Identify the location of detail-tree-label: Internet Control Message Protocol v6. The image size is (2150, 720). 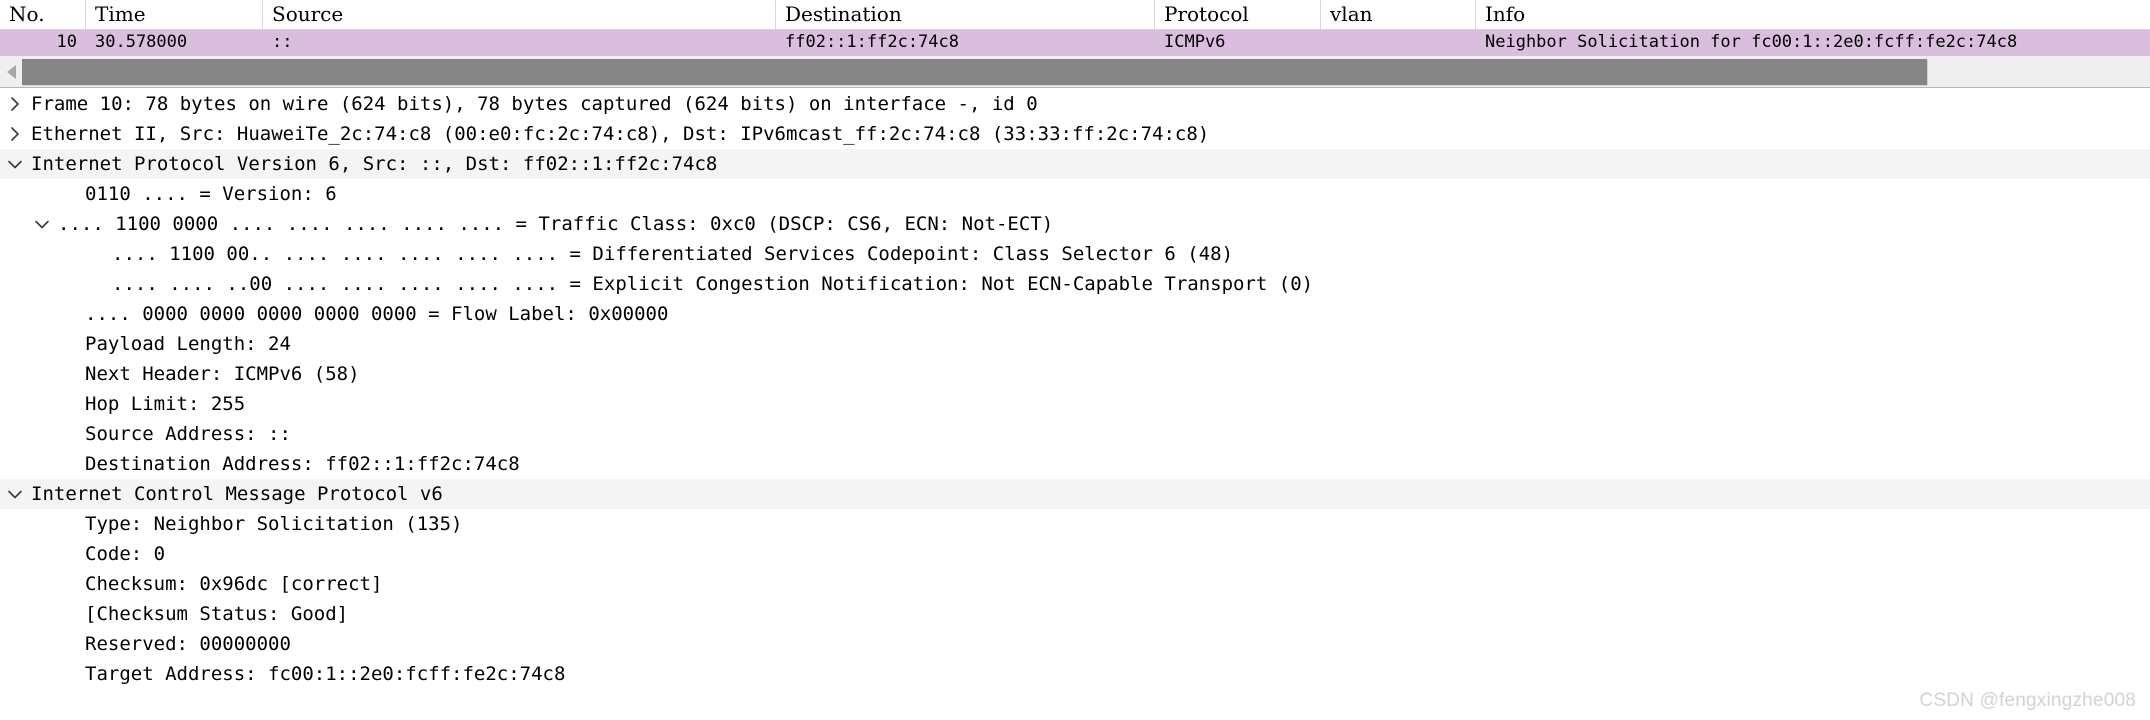
(237, 494).